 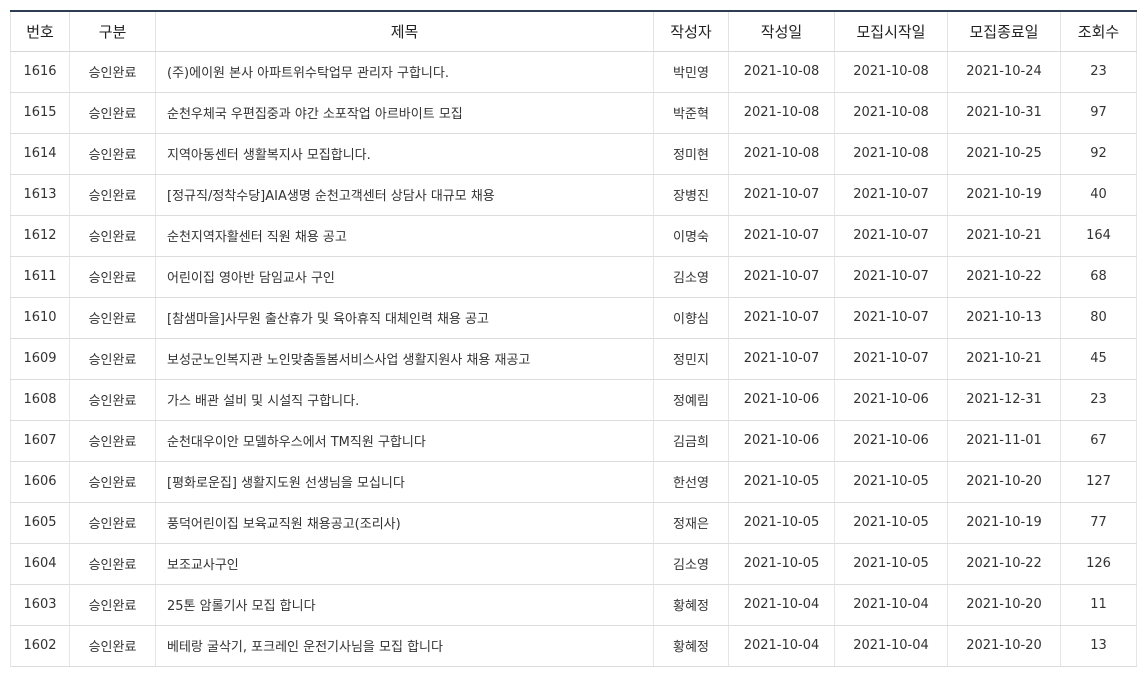 I want to click on post-title-cell: [평화로운집] 생활지도원 선생님을 모십니다, so click(x=404, y=482).